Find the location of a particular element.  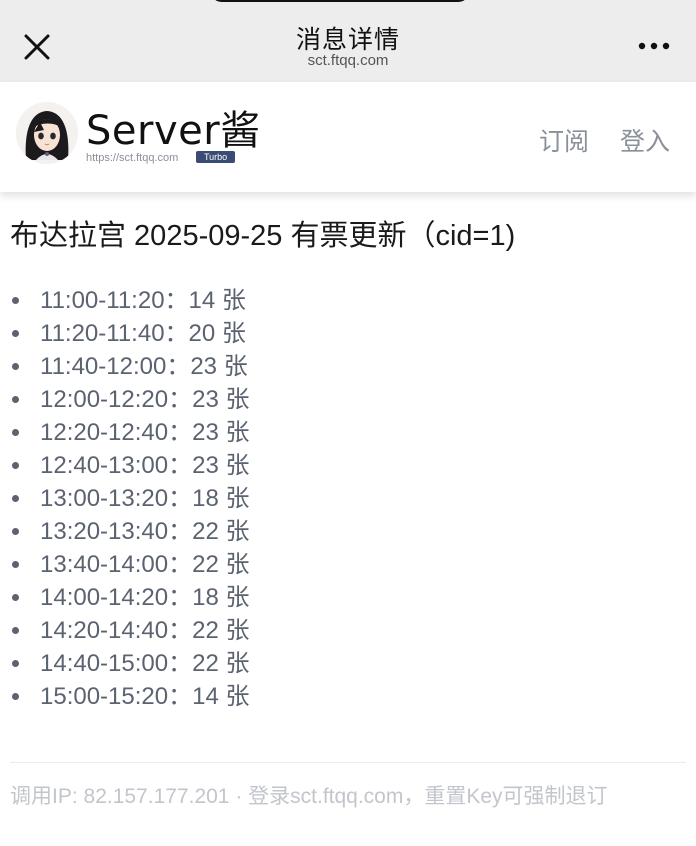

avatar is located at coordinates (47, 133).